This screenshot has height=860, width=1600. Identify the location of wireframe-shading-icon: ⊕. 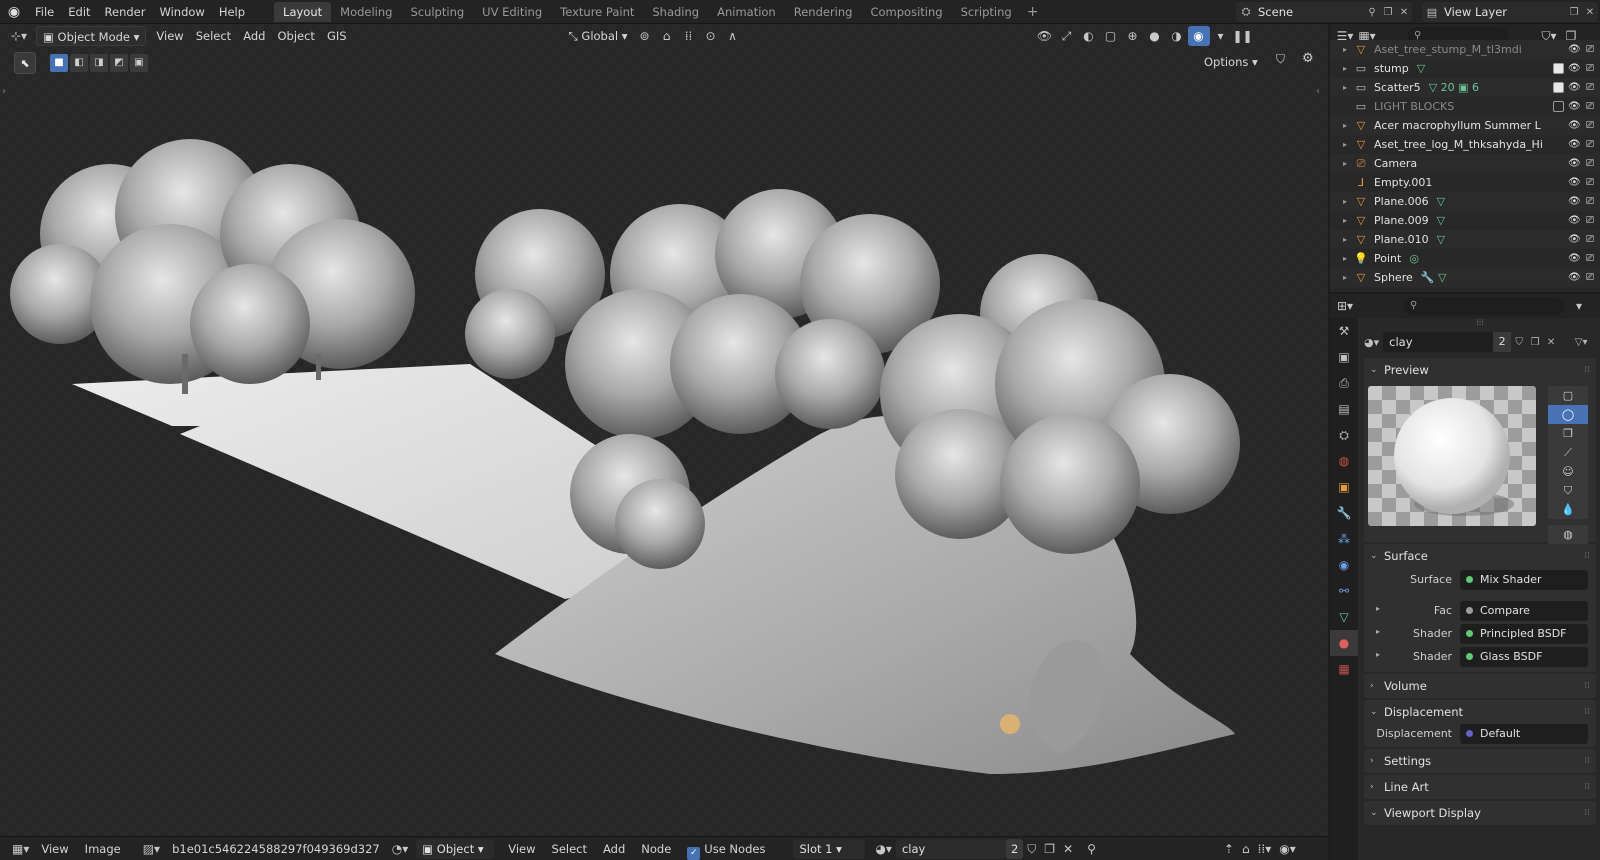
(1133, 36).